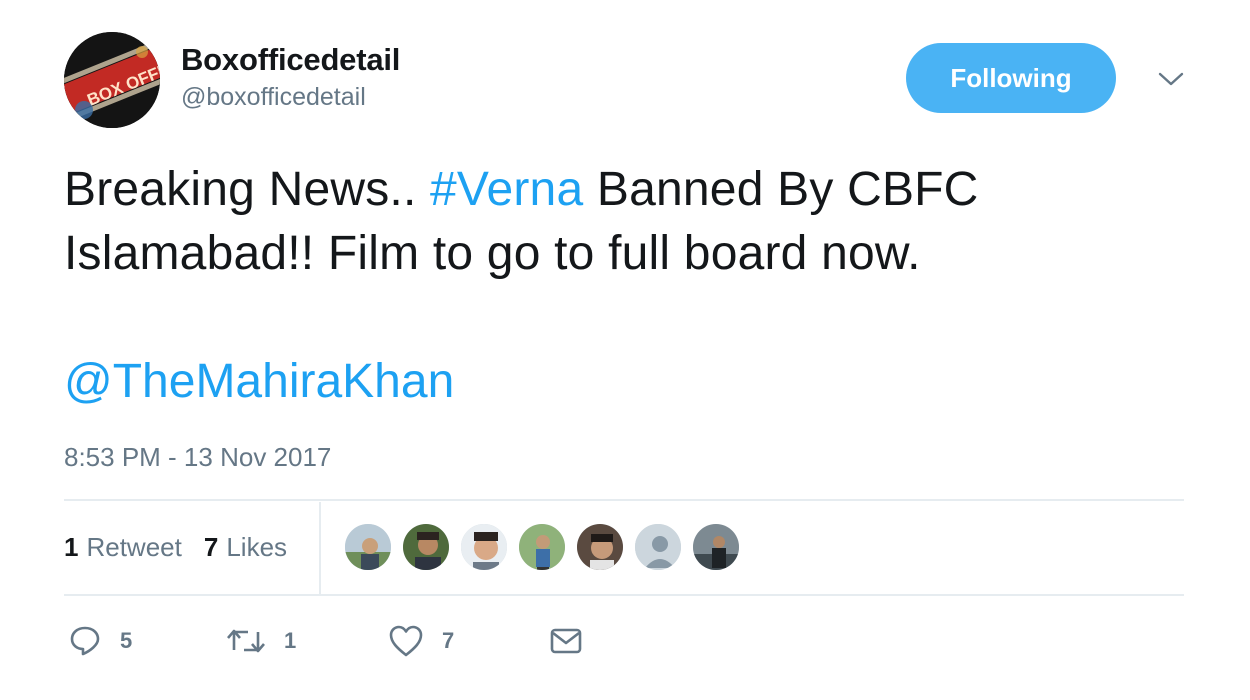  Describe the element at coordinates (85, 641) in the screenshot. I see `reply-icon` at that location.